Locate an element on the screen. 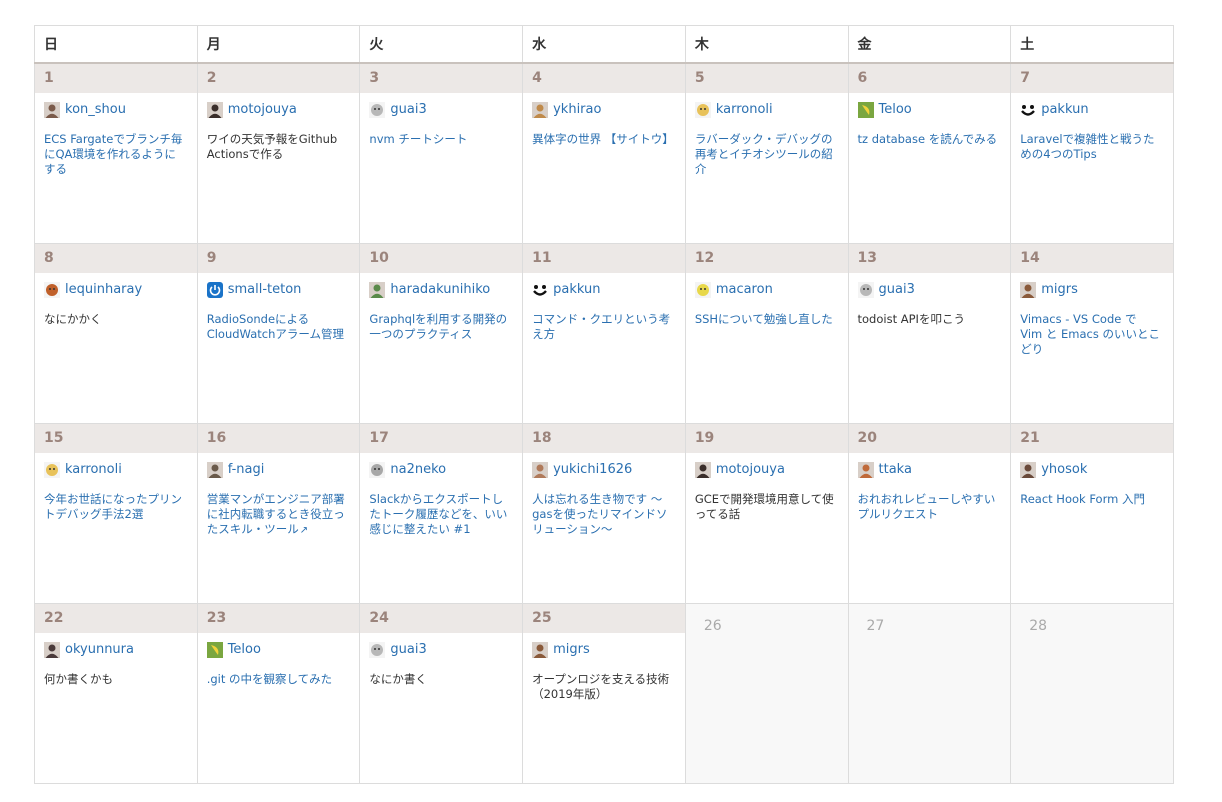  entry-title-link: 今年お世話になったプリントデバッグ手法2選 is located at coordinates (114, 507).